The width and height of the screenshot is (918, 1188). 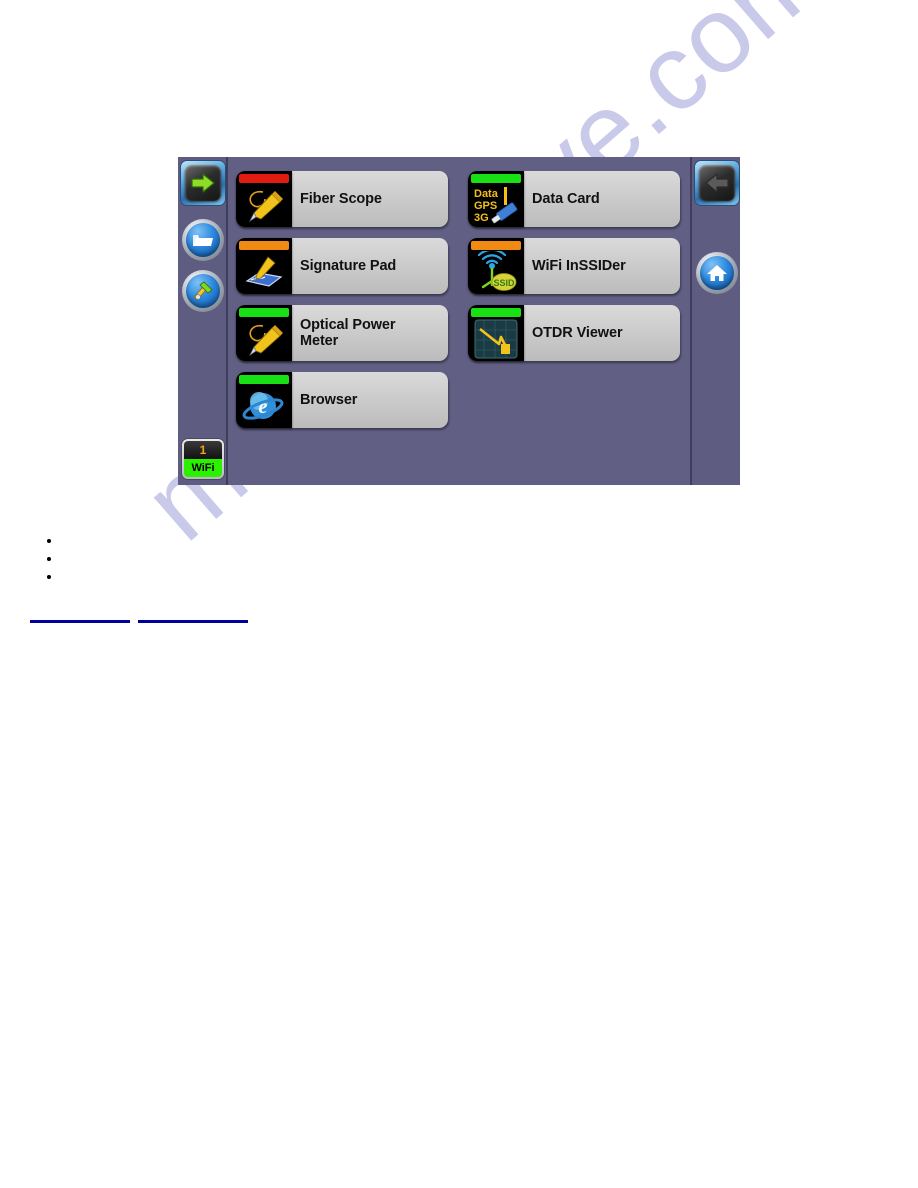 I want to click on optical-power-meter-icon, so click(x=264, y=333).